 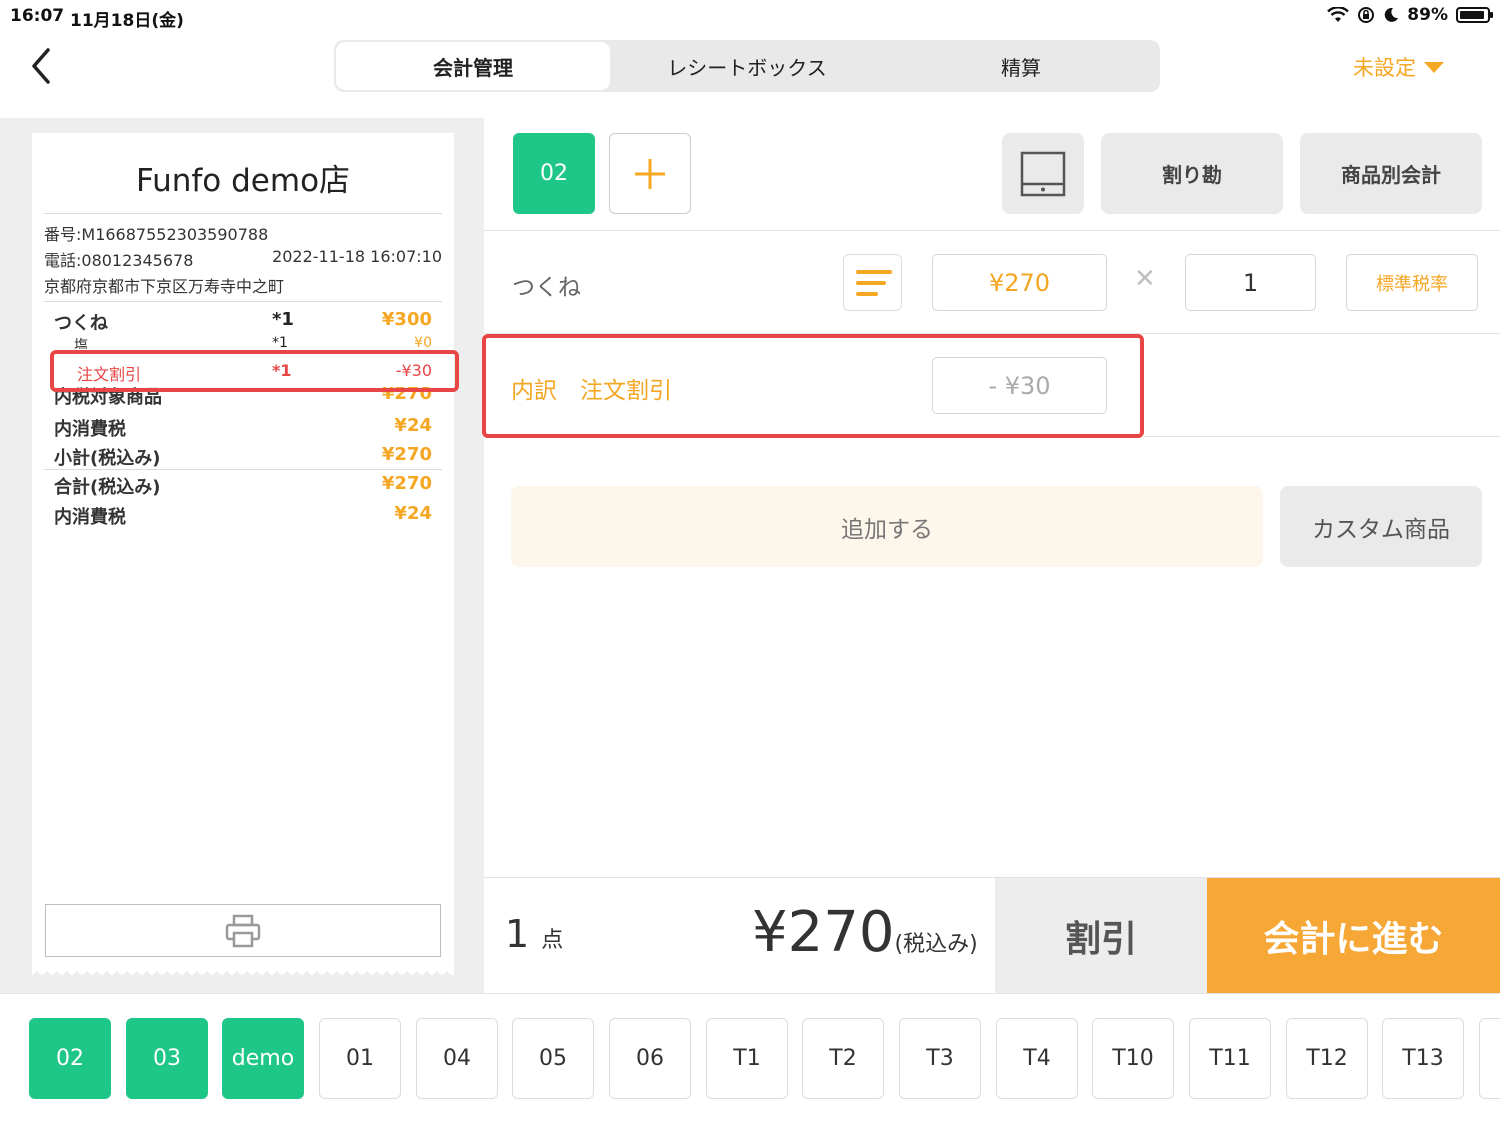 I want to click on receipt-address: 京都府京都市下京区万寿寺中之町, so click(x=164, y=286).